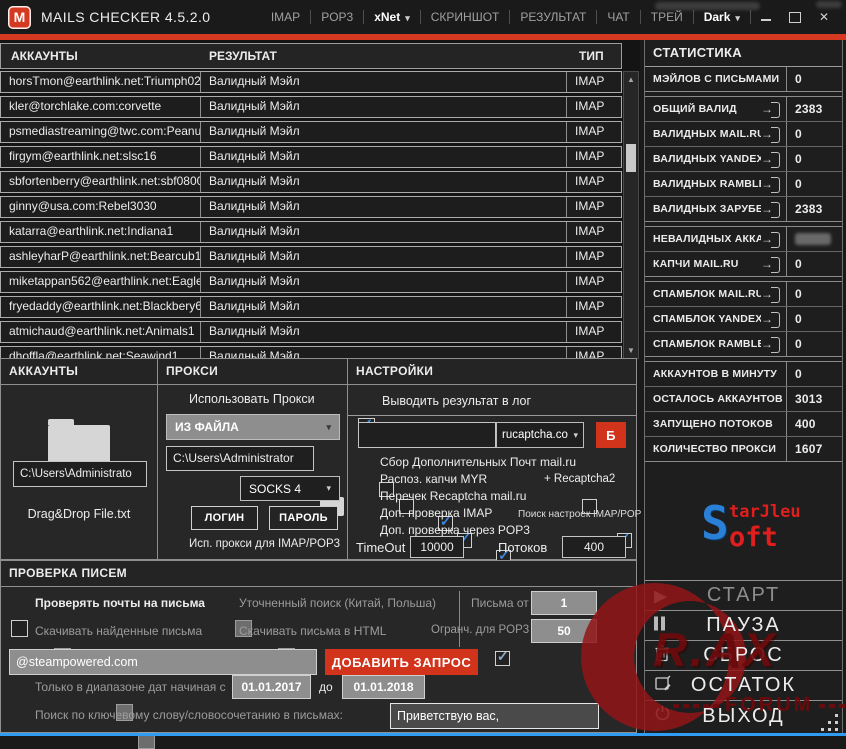 The image size is (846, 749). Describe the element at coordinates (743, 184) in the screenshot. I see `stat-row: ВАЛИДНЫХ RAMBLER.RU → 0` at that location.